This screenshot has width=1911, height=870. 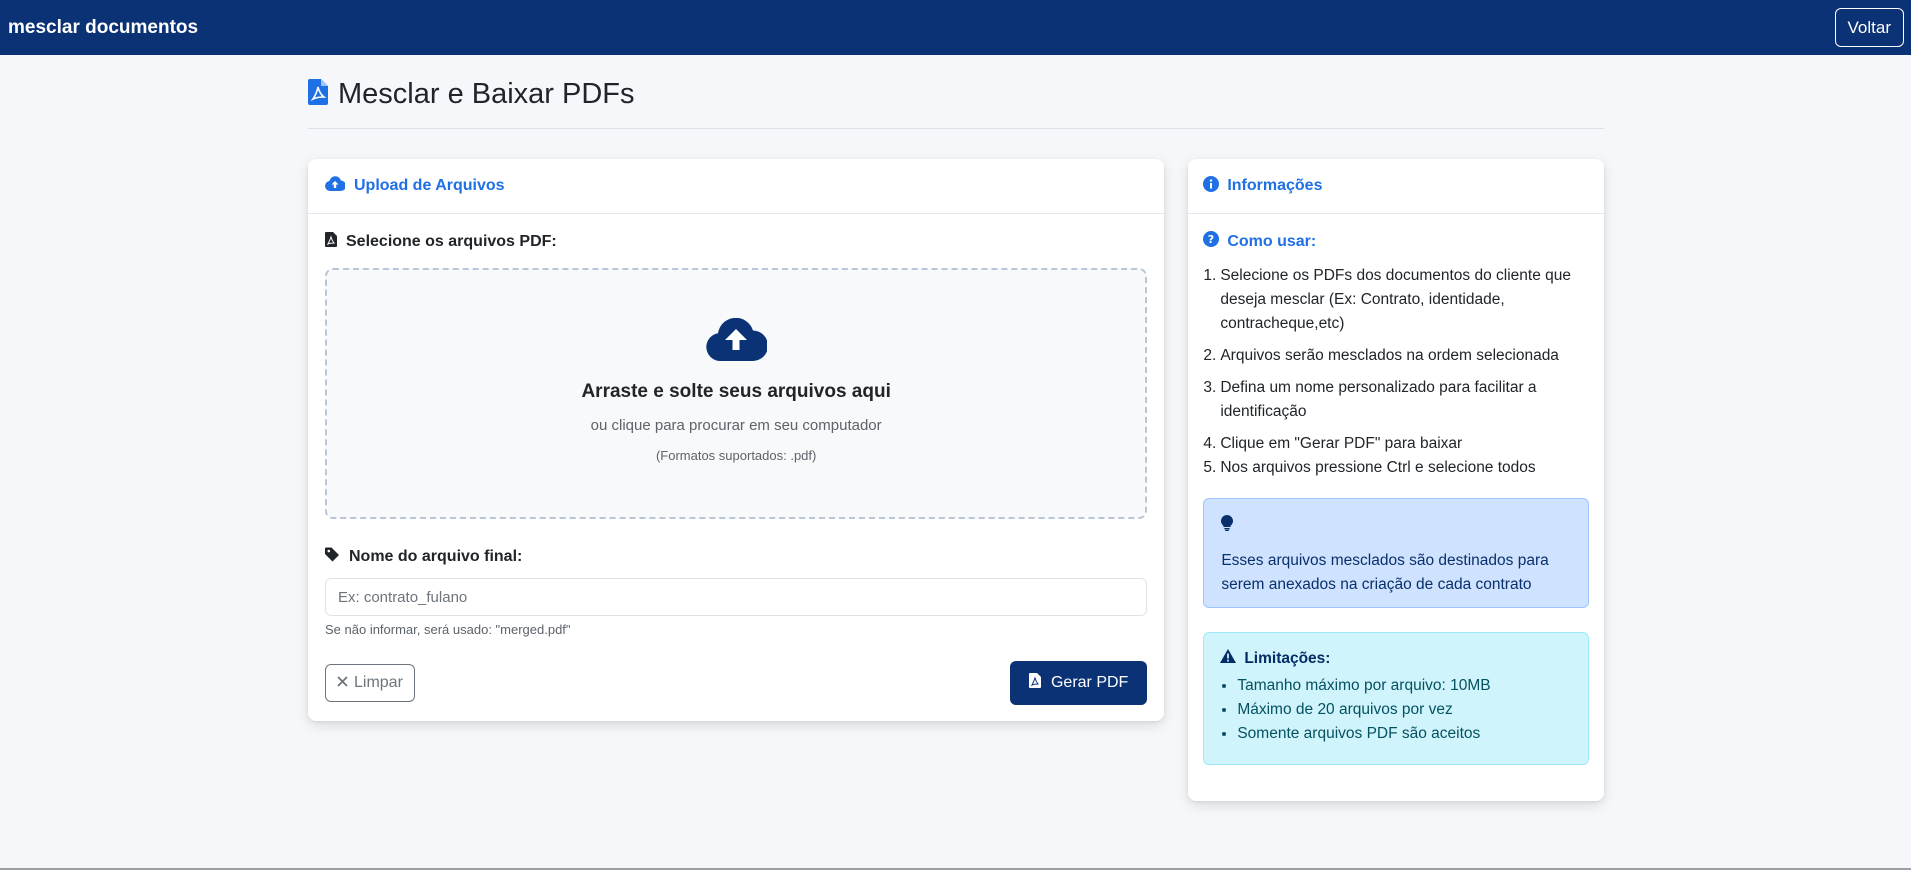 What do you see at coordinates (956, 92) in the screenshot?
I see `page-header: Mesclar e Baixar PDFs` at bounding box center [956, 92].